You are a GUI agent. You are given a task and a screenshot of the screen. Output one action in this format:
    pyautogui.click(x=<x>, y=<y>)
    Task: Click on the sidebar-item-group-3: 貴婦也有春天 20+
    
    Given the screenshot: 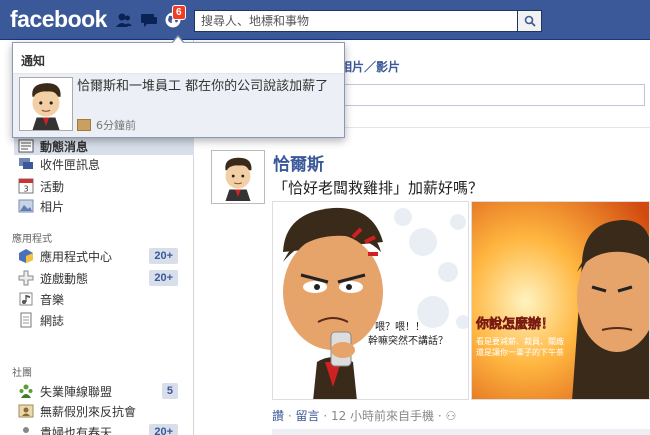 What is the action you would take?
    pyautogui.click(x=103, y=429)
    